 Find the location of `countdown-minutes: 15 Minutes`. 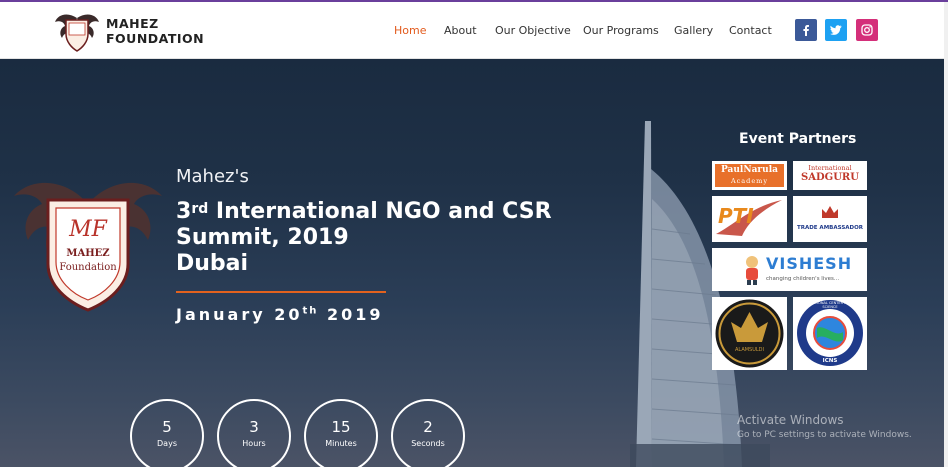

countdown-minutes: 15 Minutes is located at coordinates (341, 433).